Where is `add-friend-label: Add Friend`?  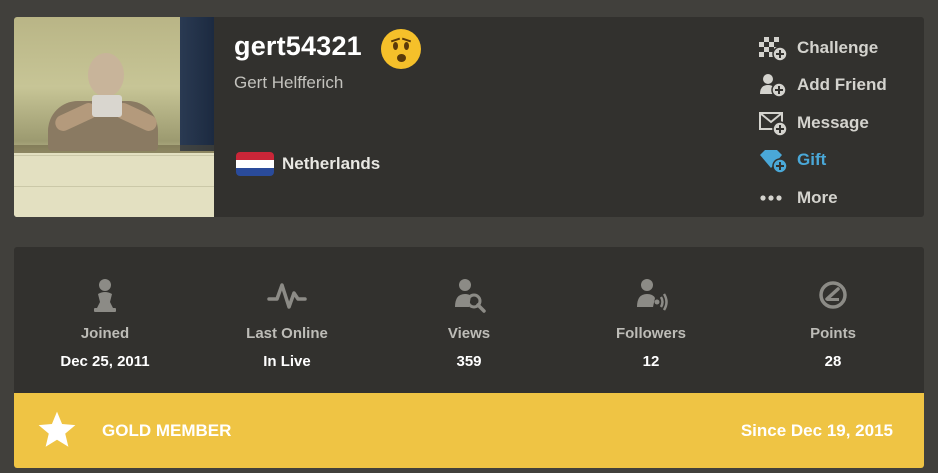 add-friend-label: Add Friend is located at coordinates (842, 85).